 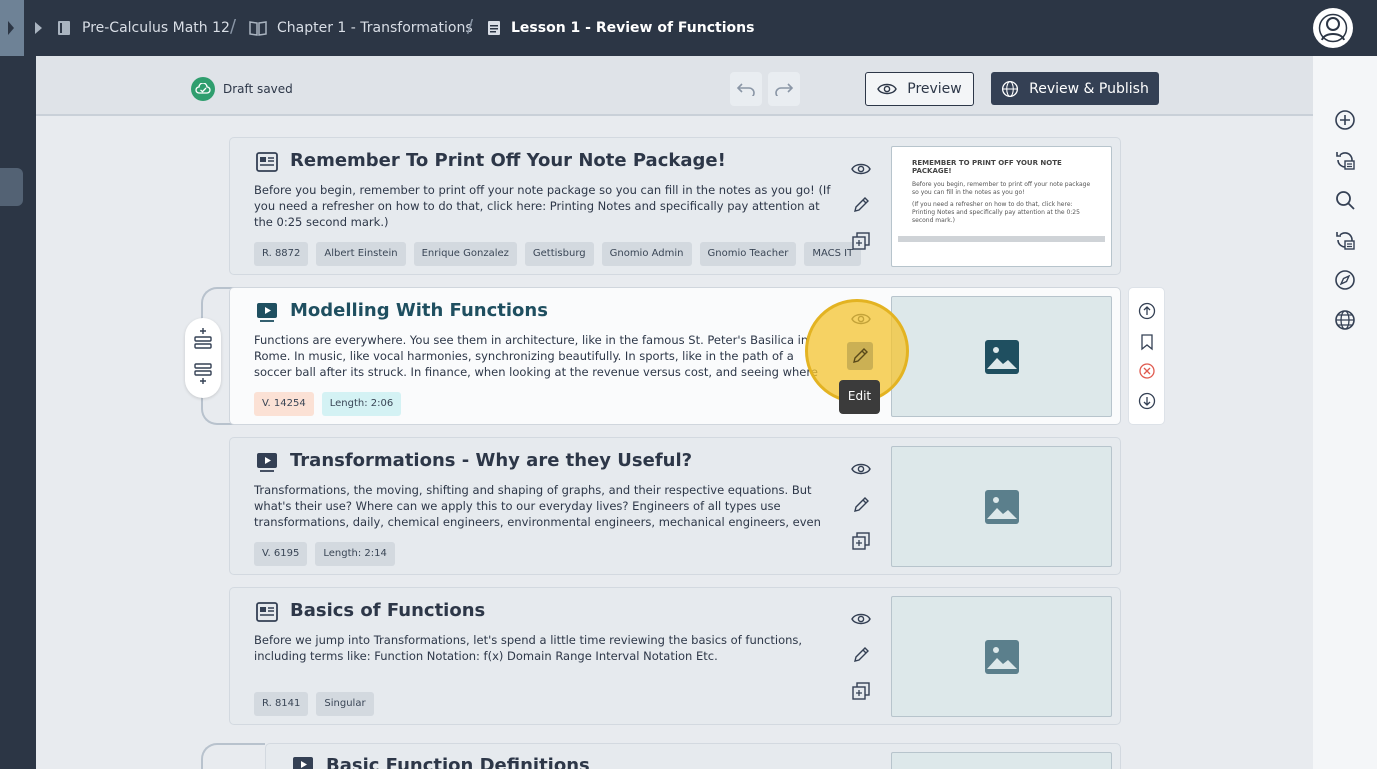 What do you see at coordinates (375, 28) in the screenshot?
I see `breadcrumb-chapter-label: Chapter 1 - Transformations` at bounding box center [375, 28].